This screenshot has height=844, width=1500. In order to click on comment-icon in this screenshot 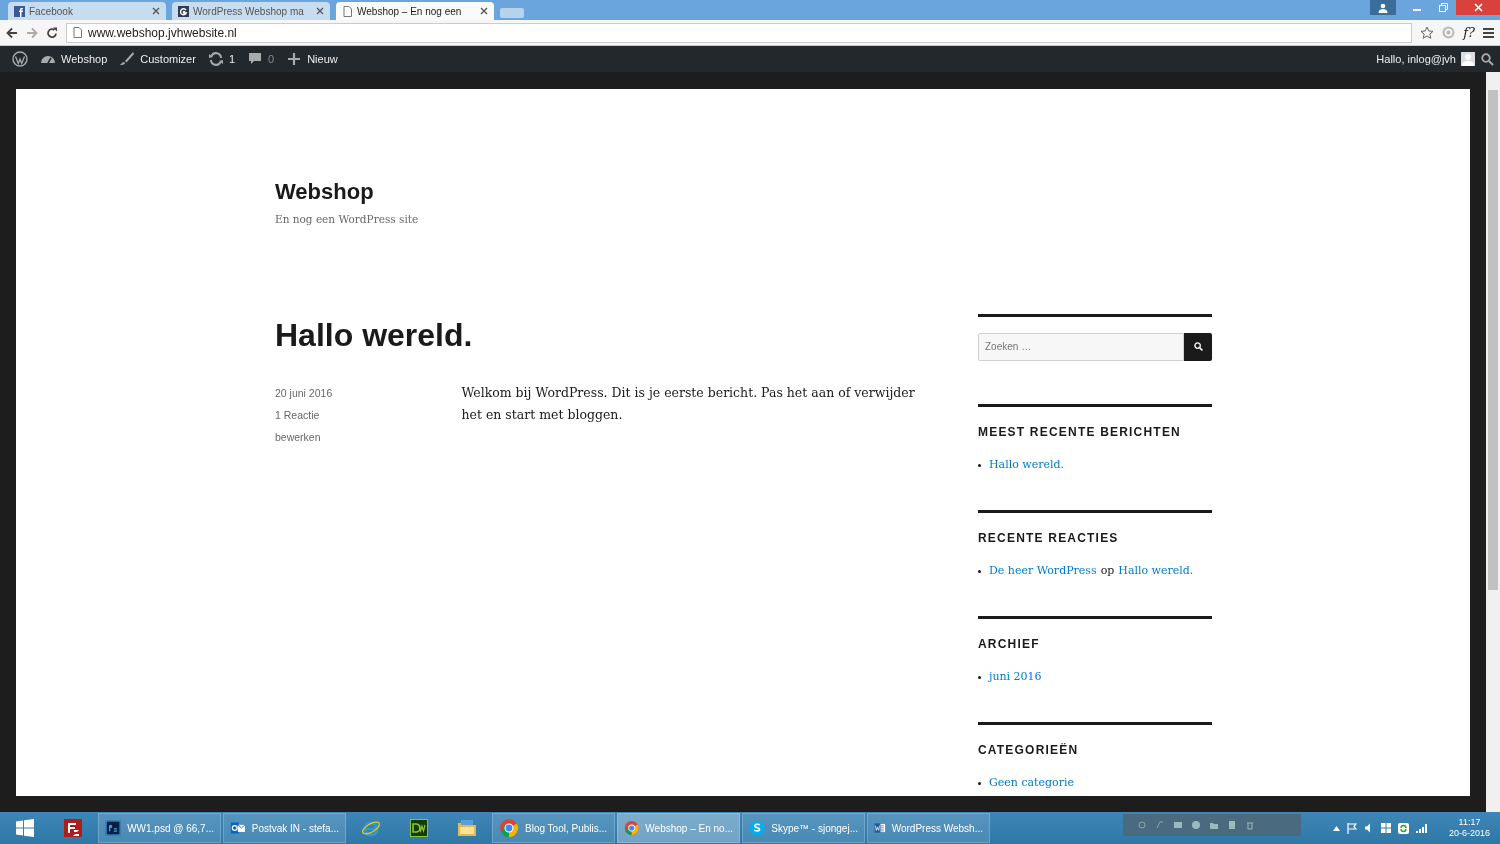, I will do `click(255, 59)`.